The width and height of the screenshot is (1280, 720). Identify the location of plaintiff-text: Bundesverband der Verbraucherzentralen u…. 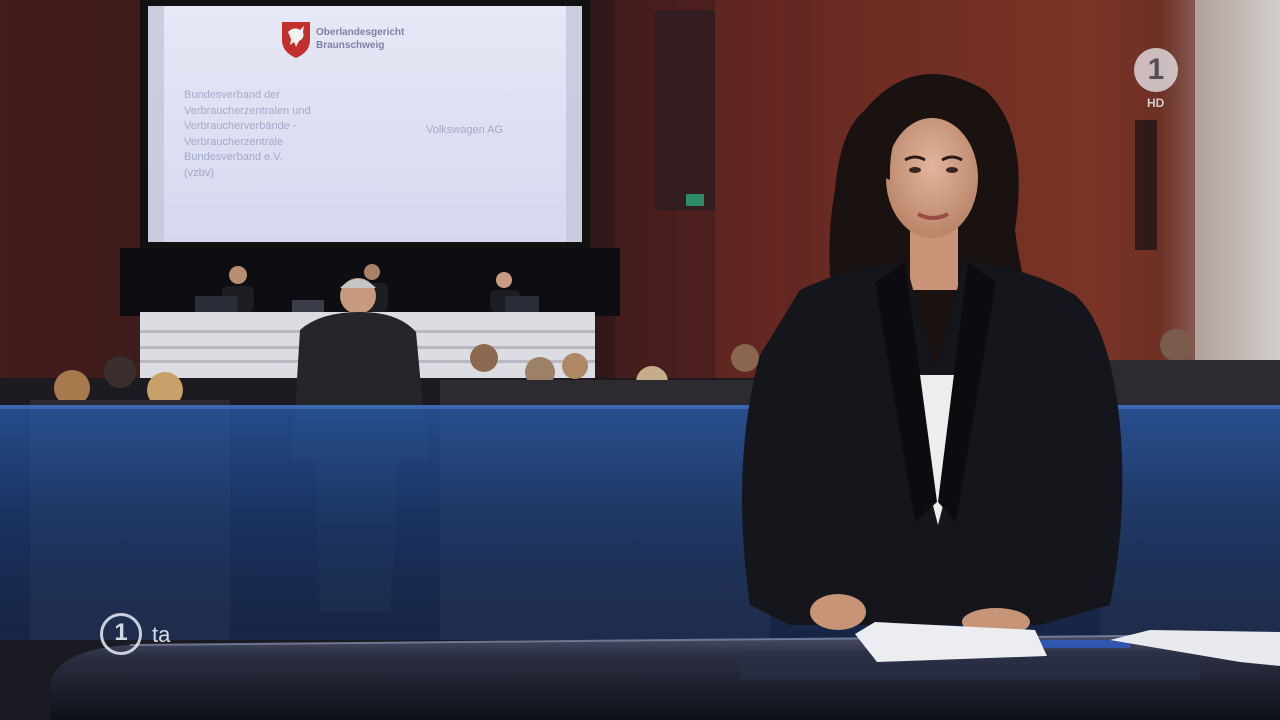
(247, 134).